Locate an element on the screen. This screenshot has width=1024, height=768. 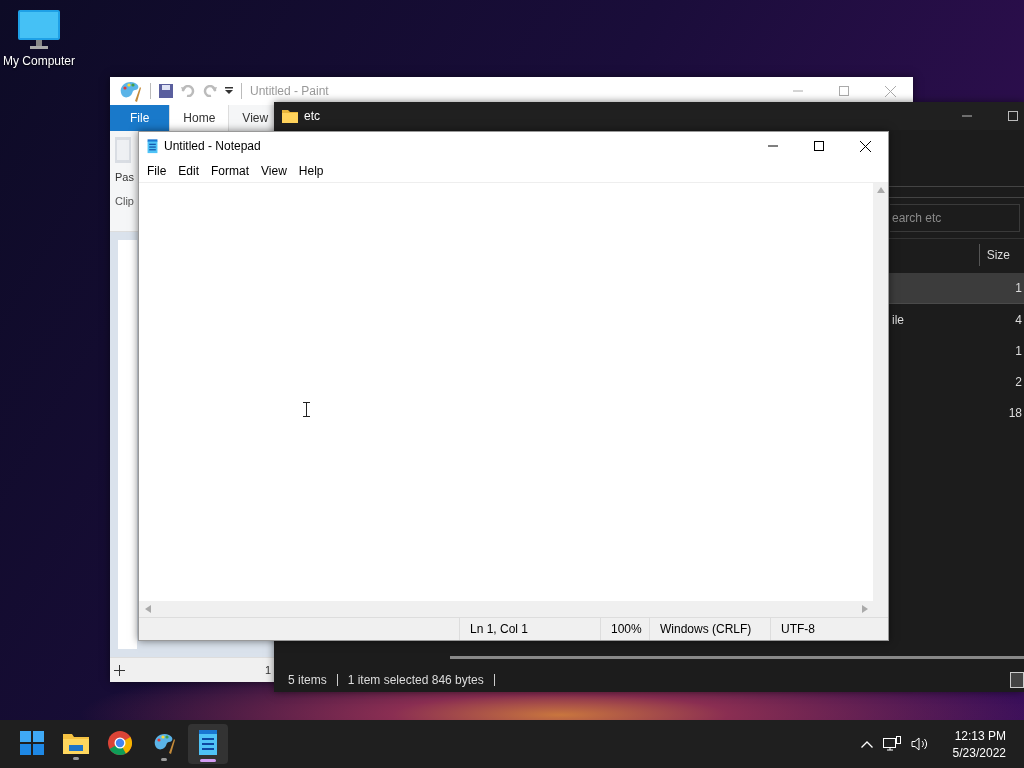
volume-icon is located at coordinates (919, 744).